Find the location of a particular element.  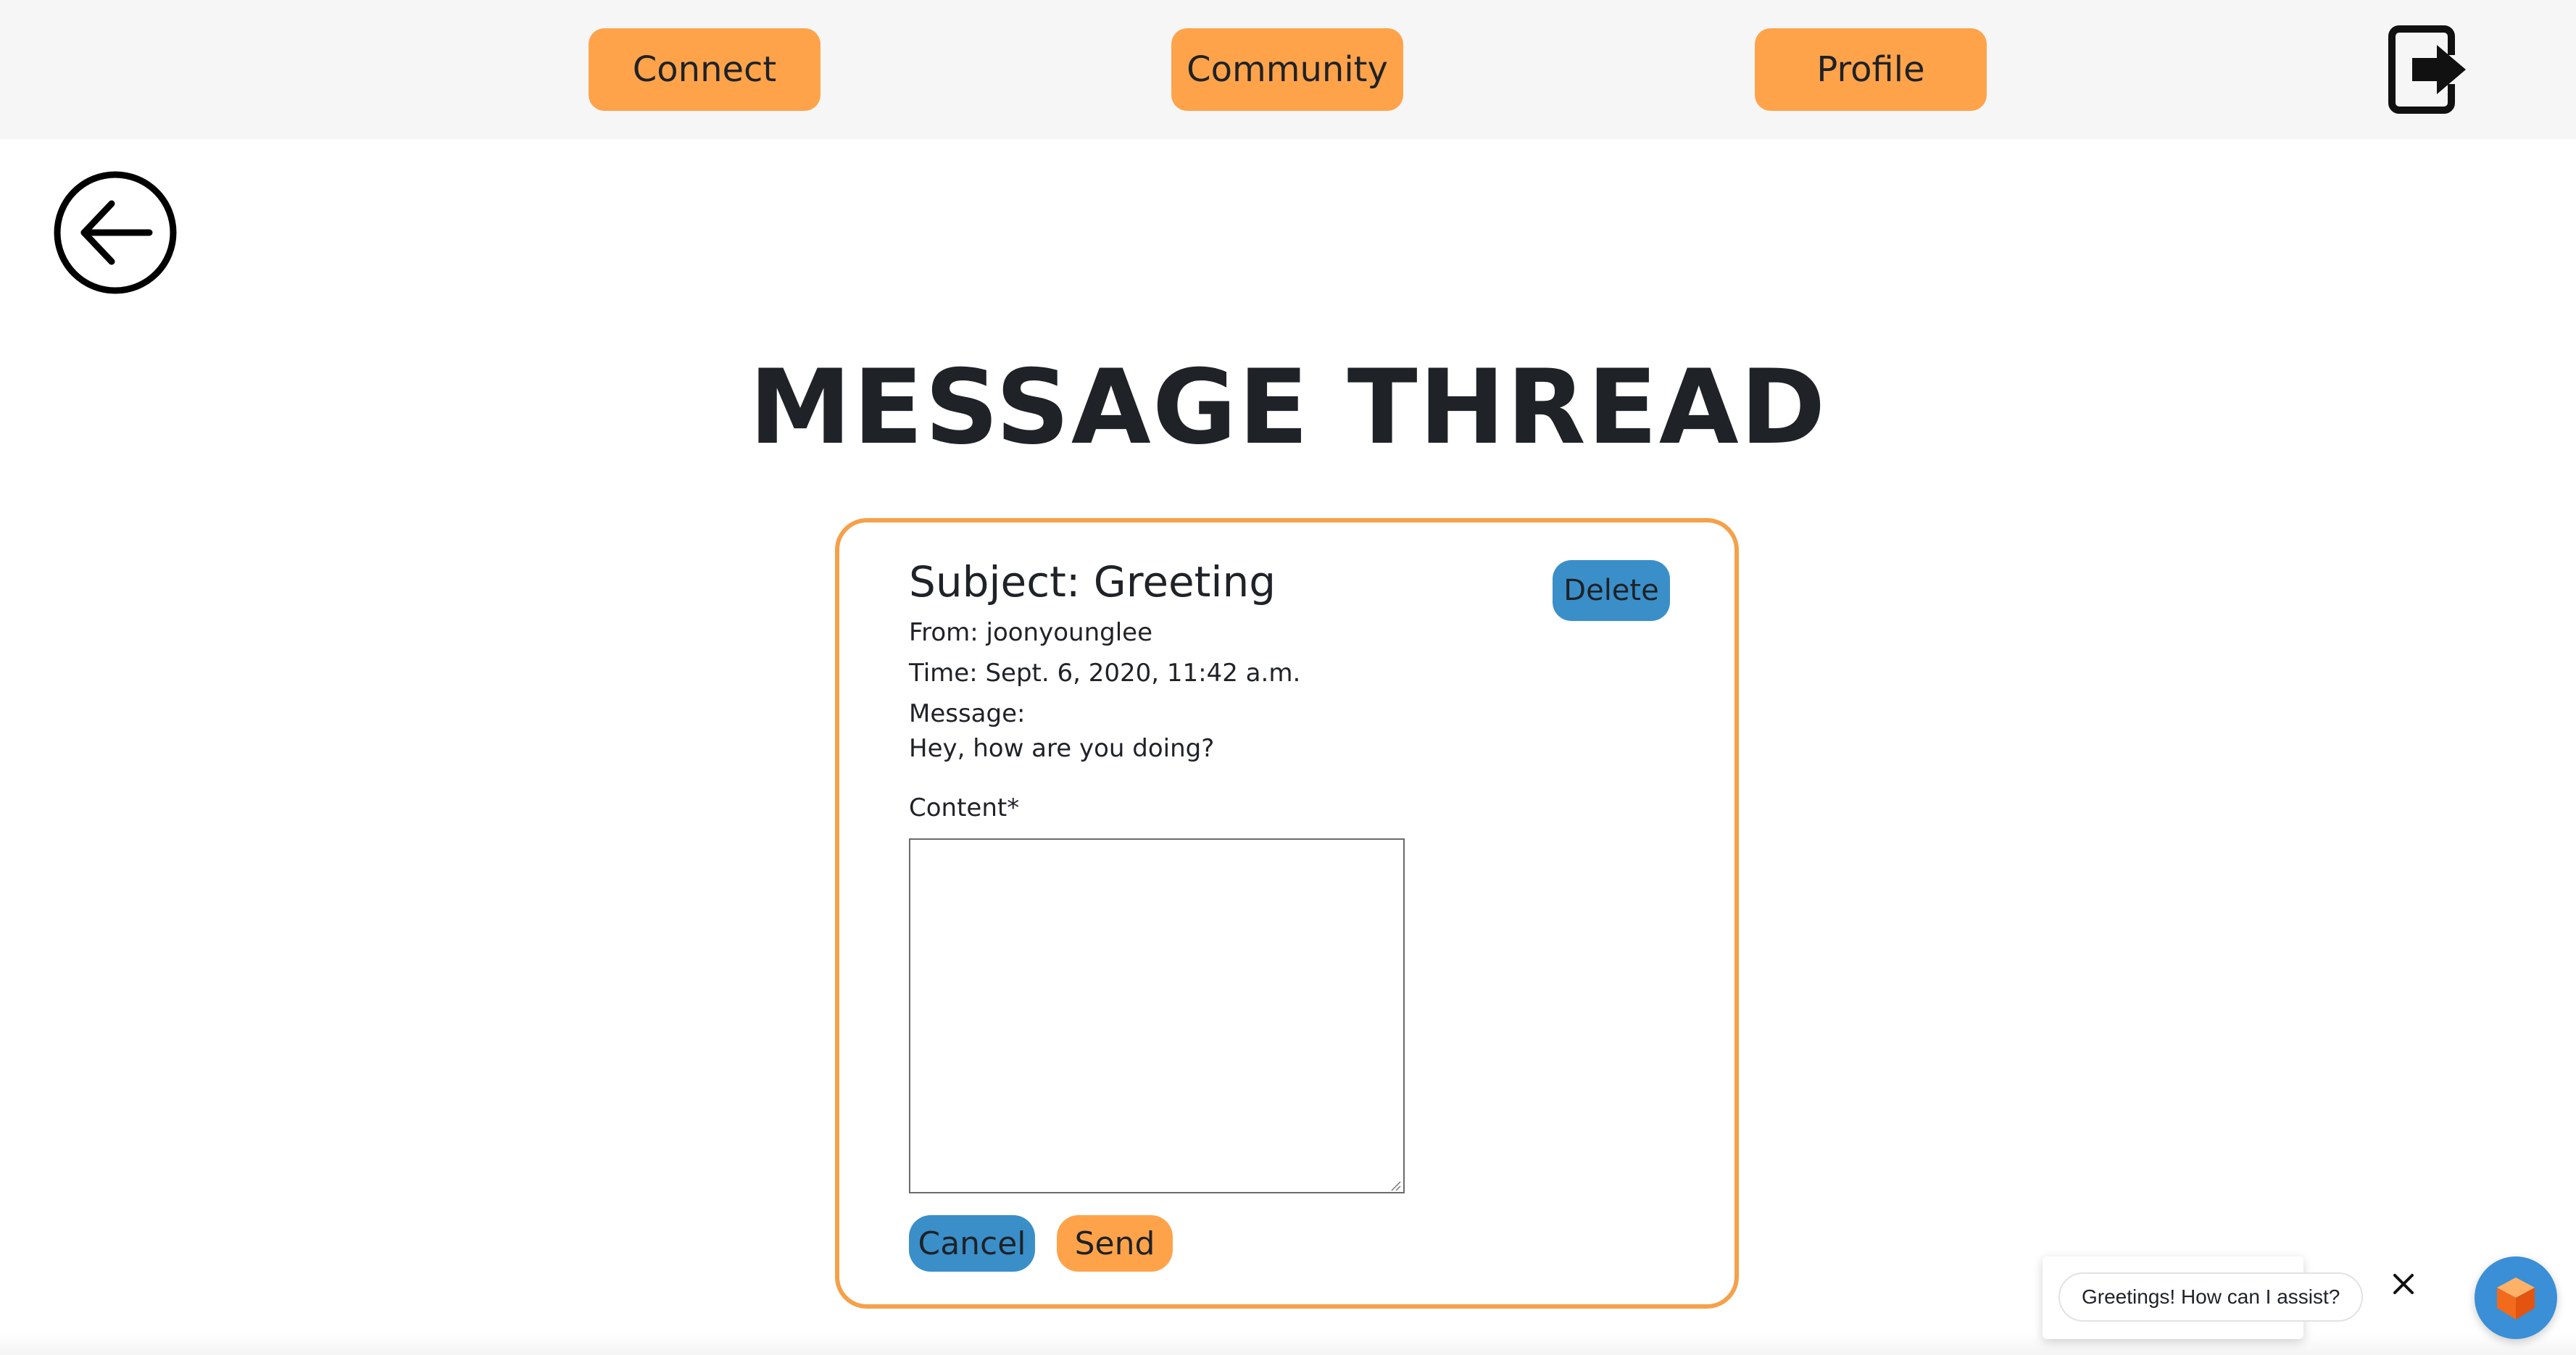

chat-greeting-popup: Greetings! How can I assist? is located at coordinates (2203, 1297).